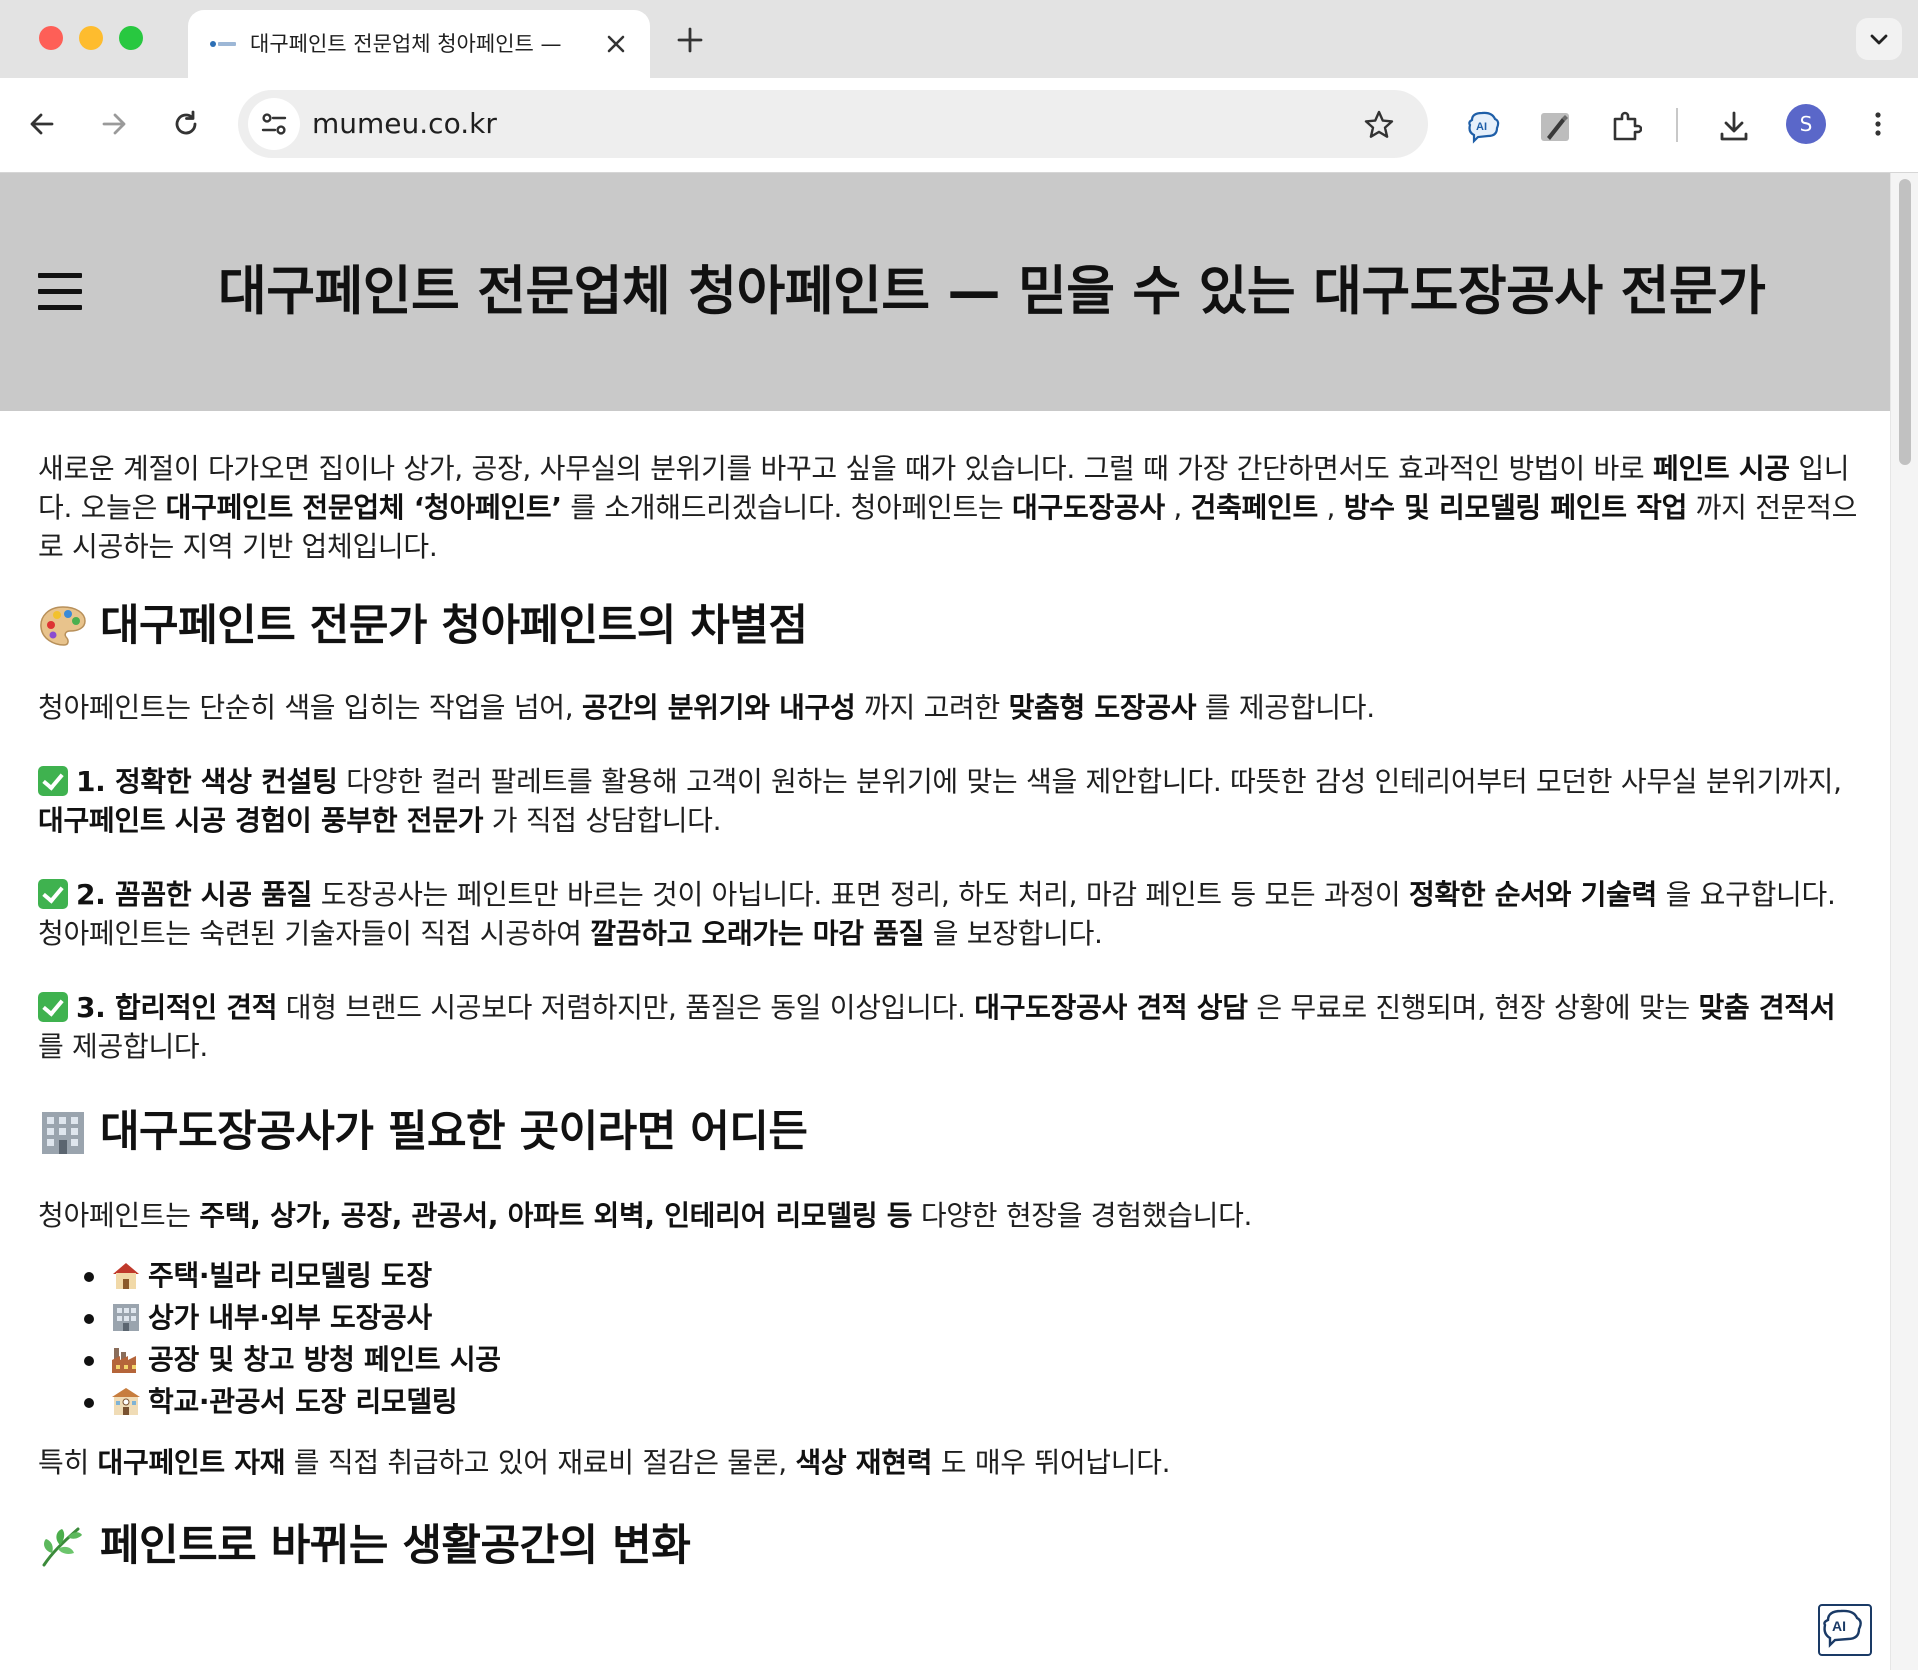  I want to click on tab-close-icon, so click(616, 44).